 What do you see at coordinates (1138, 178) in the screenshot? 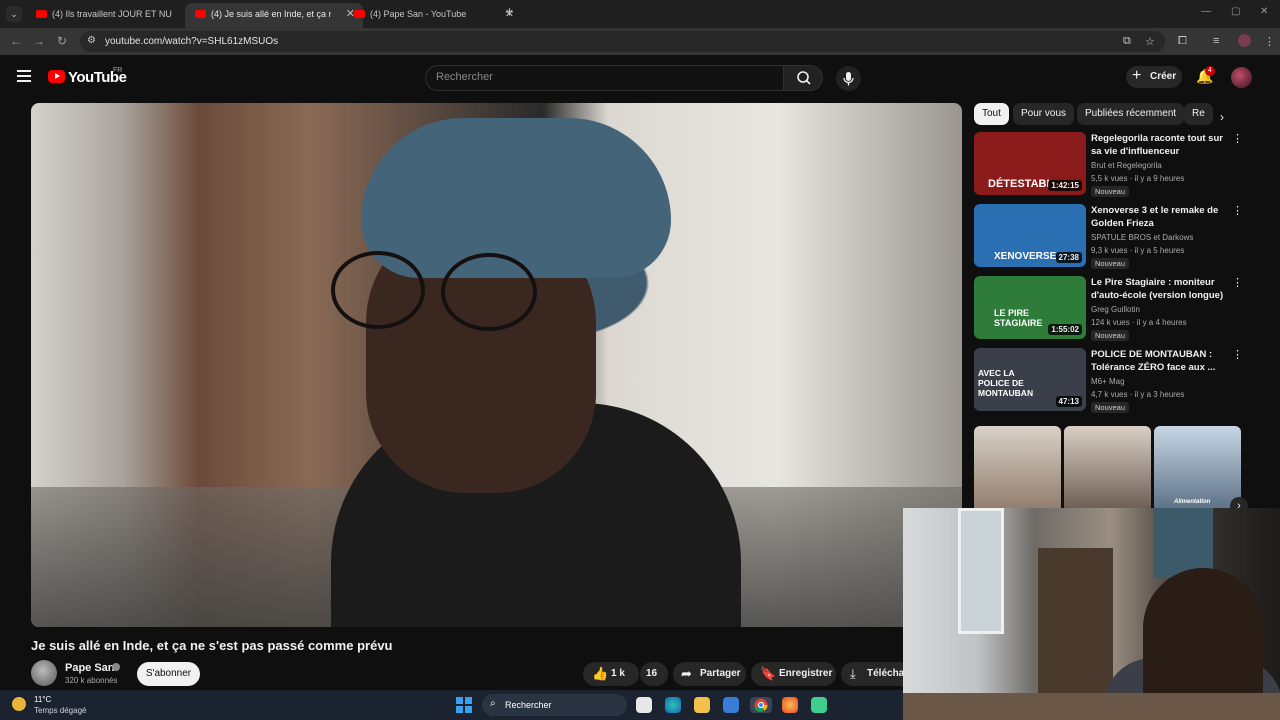
I see `recommendation-meta: 5,5 k vues · il y a 9 heures` at bounding box center [1138, 178].